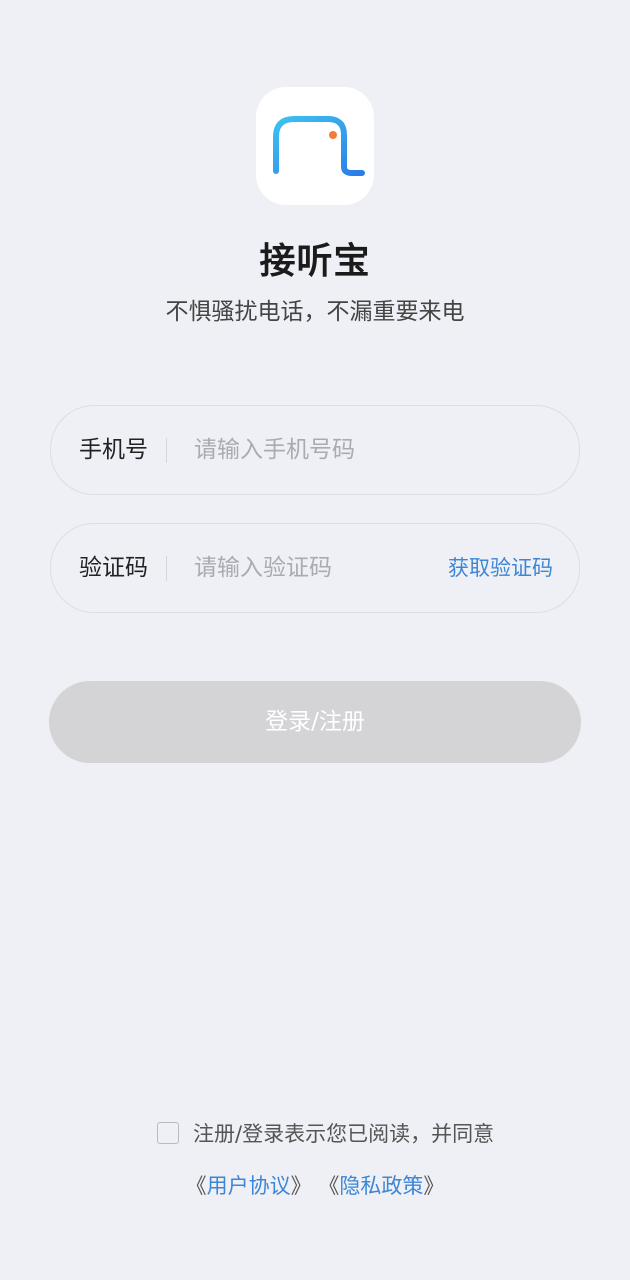 The width and height of the screenshot is (630, 1280). Describe the element at coordinates (113, 568) in the screenshot. I see `code-label: 验证码` at that location.